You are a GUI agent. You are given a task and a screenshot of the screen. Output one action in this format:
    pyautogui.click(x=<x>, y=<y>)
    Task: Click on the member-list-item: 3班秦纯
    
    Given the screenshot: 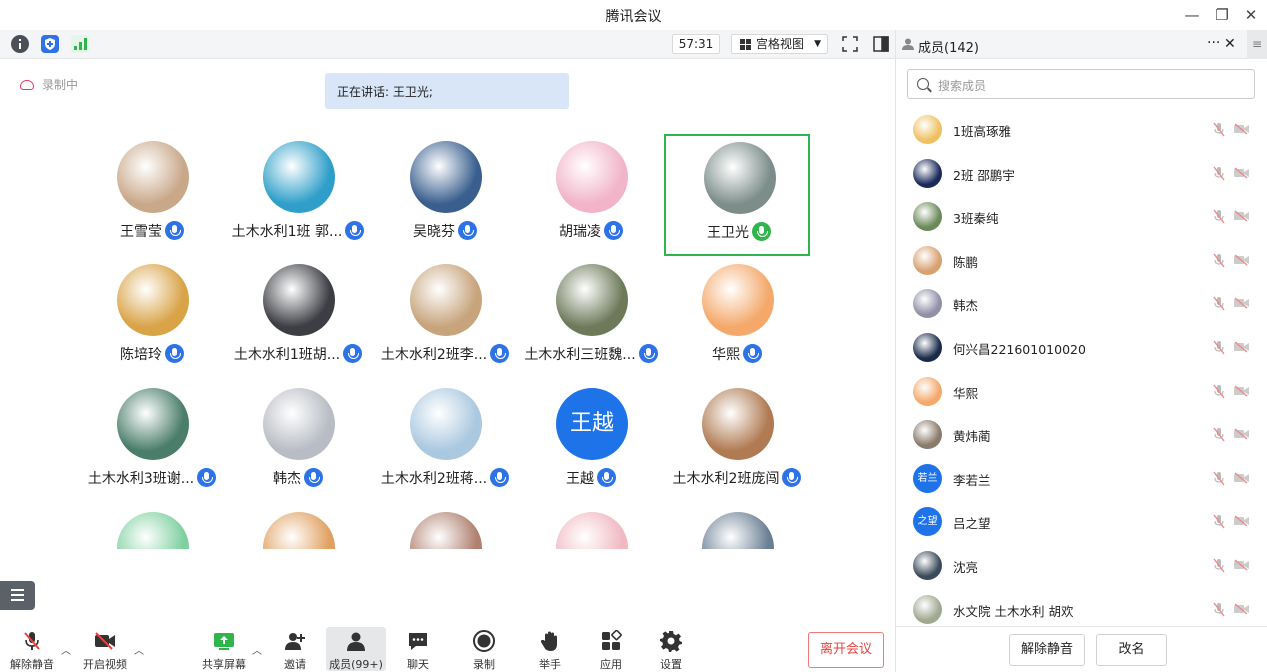 What is the action you would take?
    pyautogui.click(x=1081, y=216)
    